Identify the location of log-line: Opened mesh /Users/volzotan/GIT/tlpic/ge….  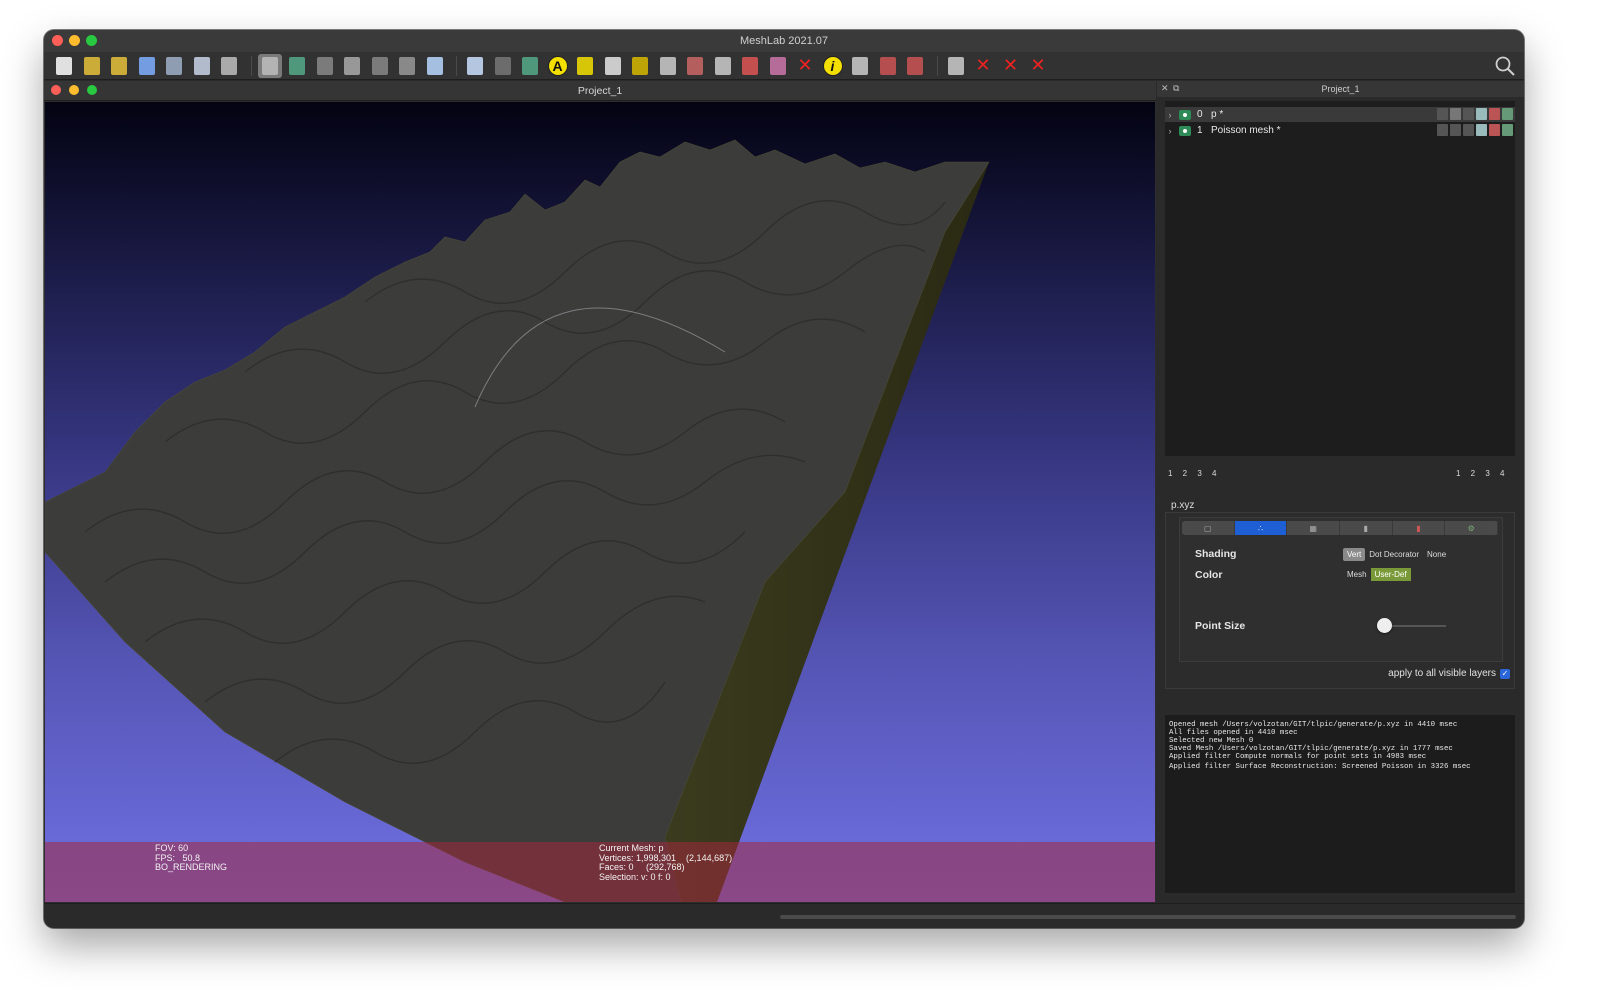
(1313, 725).